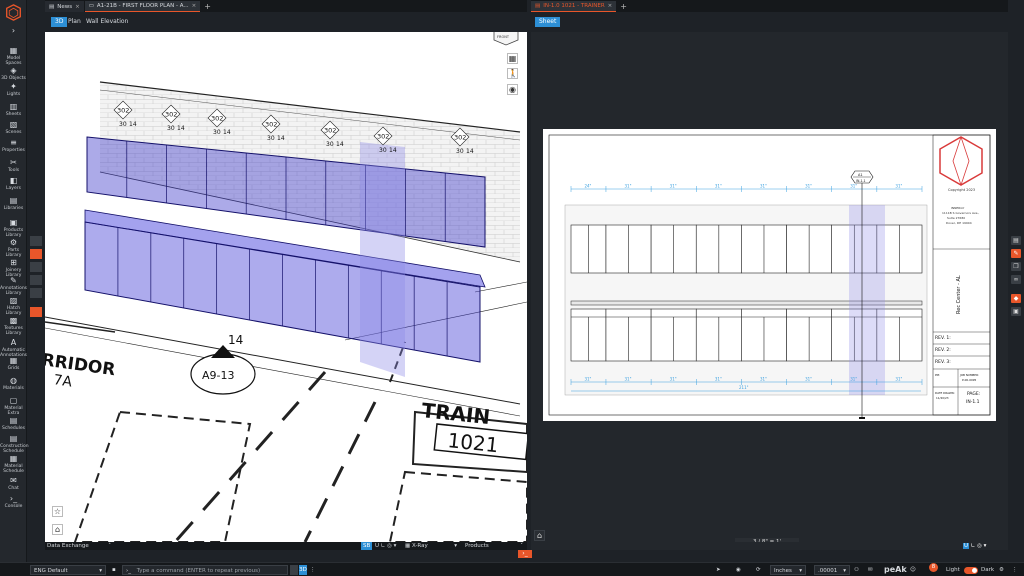  Describe the element at coordinates (13, 501) in the screenshot. I see `sidebar-item-console: ›_ Console` at that location.